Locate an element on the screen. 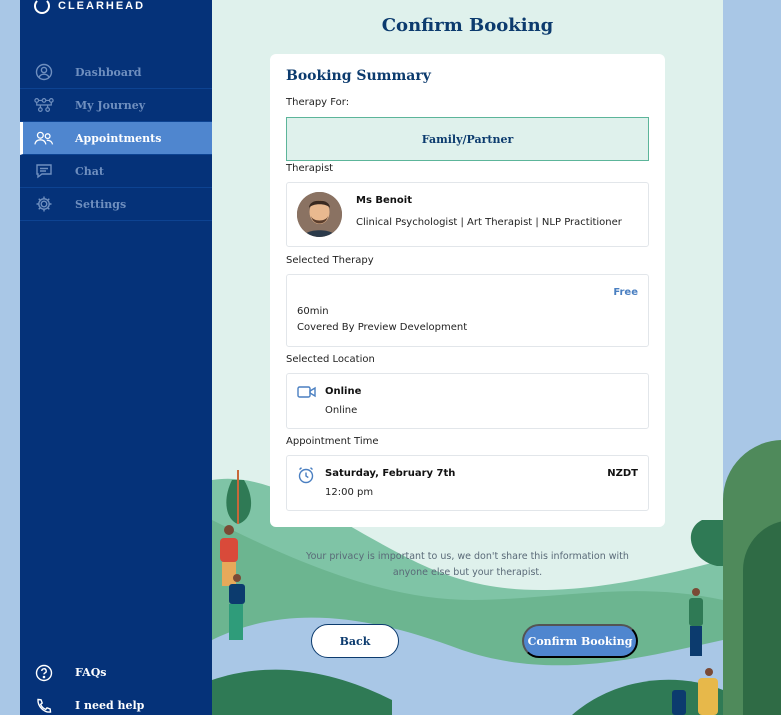  confirm-booking-button: Confirm Booking is located at coordinates (580, 641).